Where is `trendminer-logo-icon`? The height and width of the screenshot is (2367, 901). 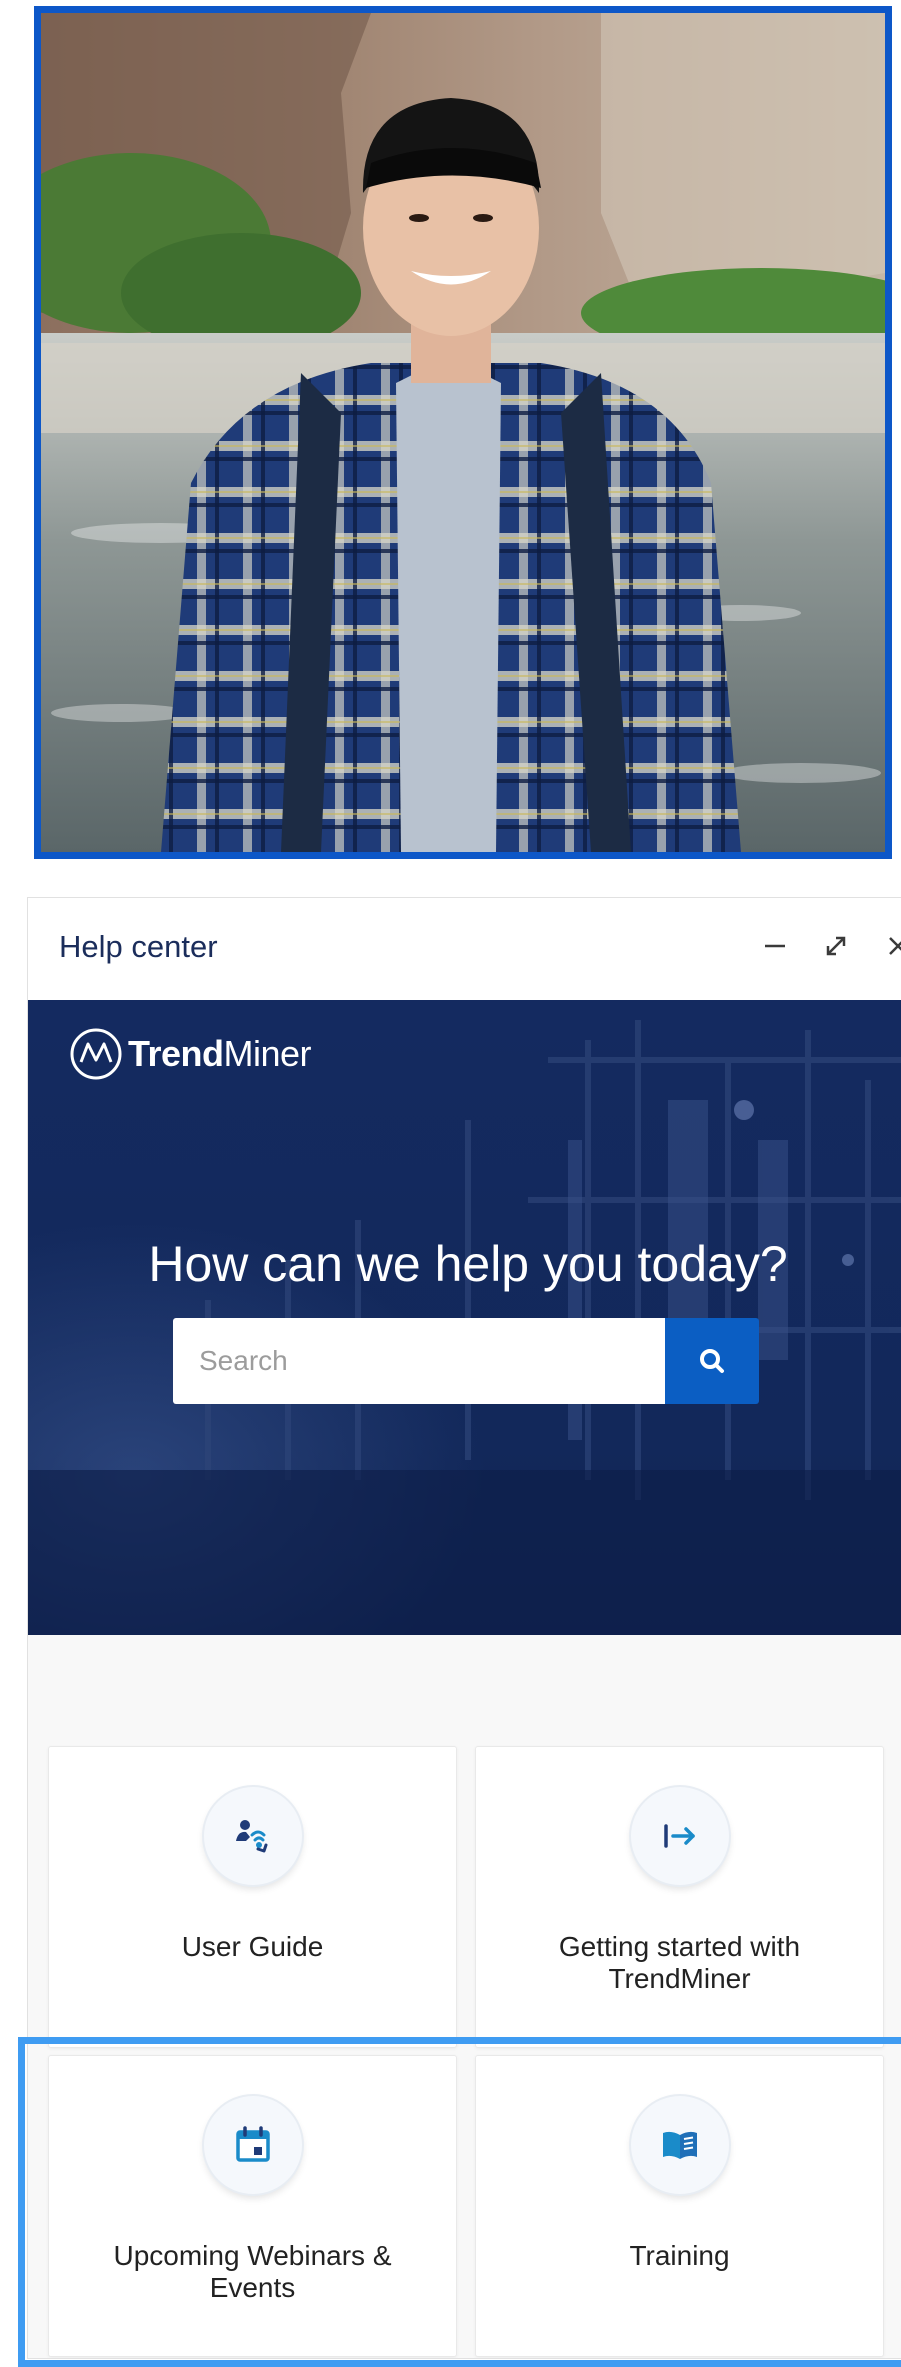 trendminer-logo-icon is located at coordinates (96, 1054).